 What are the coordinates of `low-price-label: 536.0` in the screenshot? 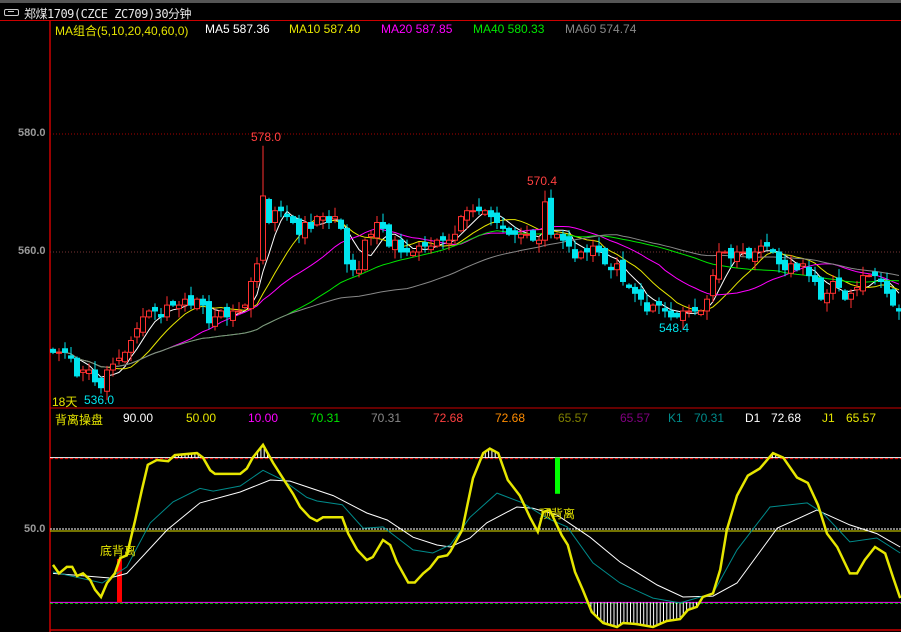 It's located at (99, 400).